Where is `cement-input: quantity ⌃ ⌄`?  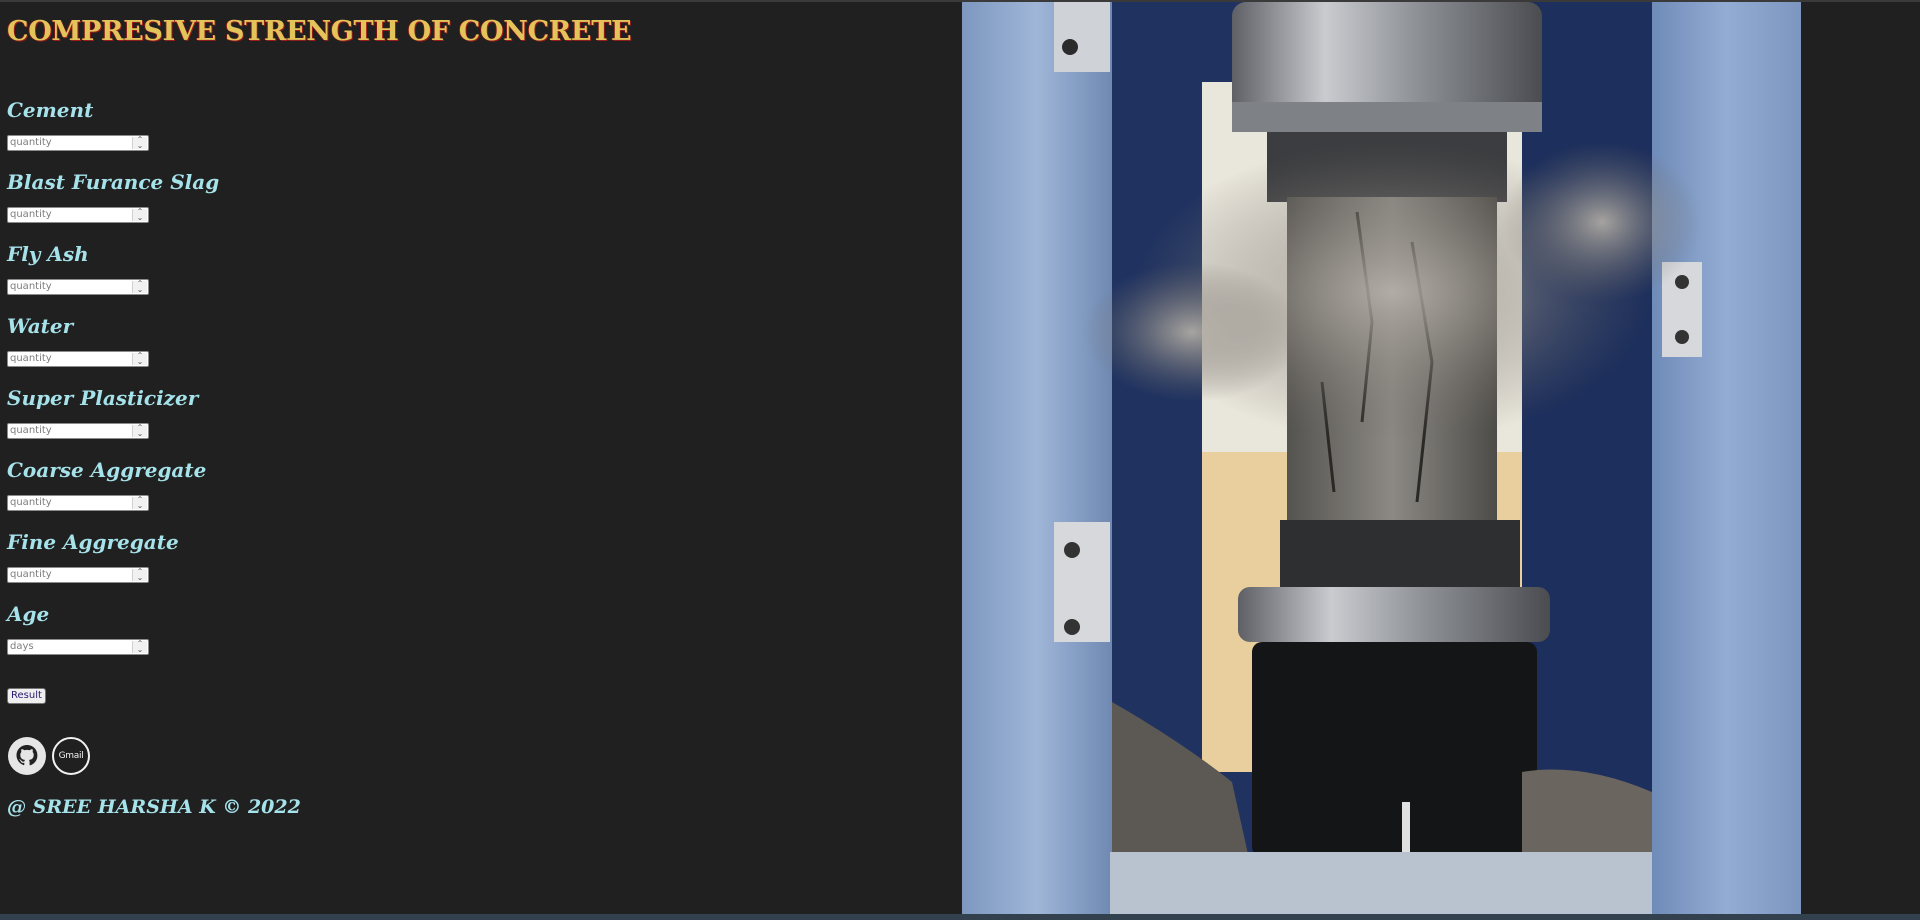
cement-input: quantity ⌃ ⌄ is located at coordinates (78, 143).